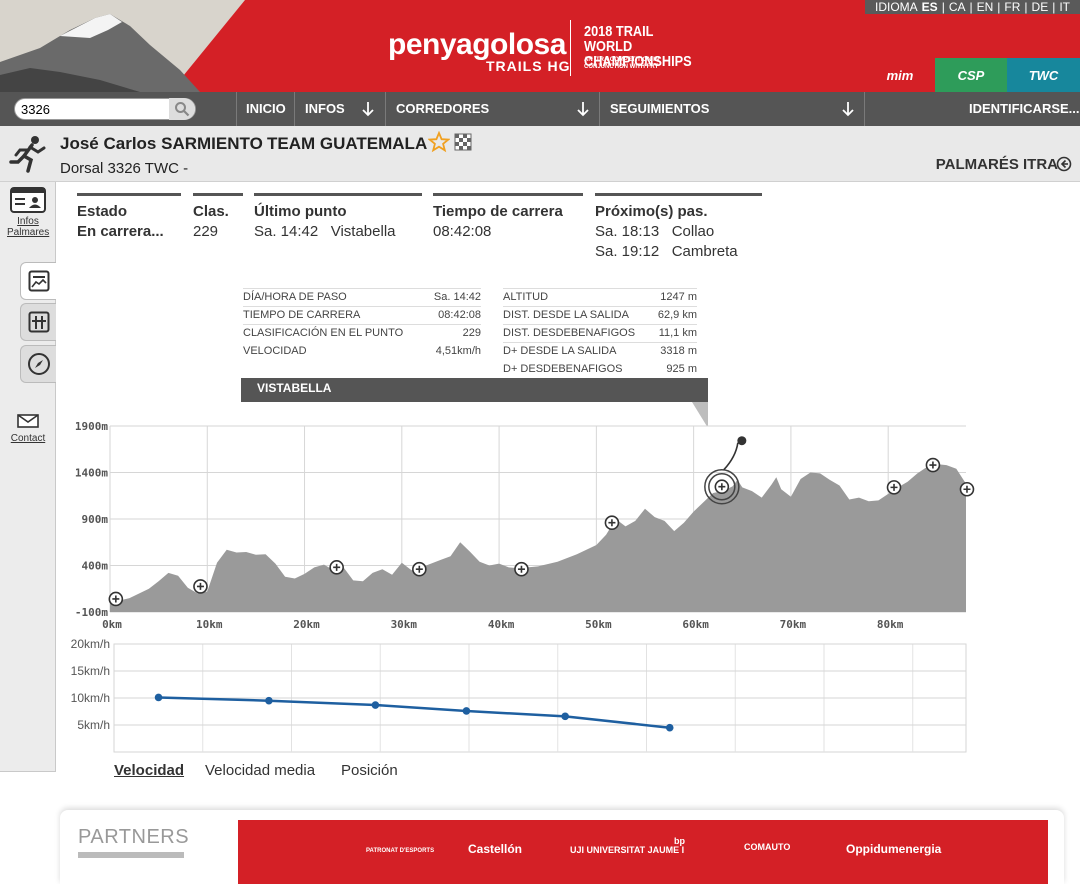  Describe the element at coordinates (90, 671) in the screenshot. I see `y-tick-label: 15km/h` at that location.